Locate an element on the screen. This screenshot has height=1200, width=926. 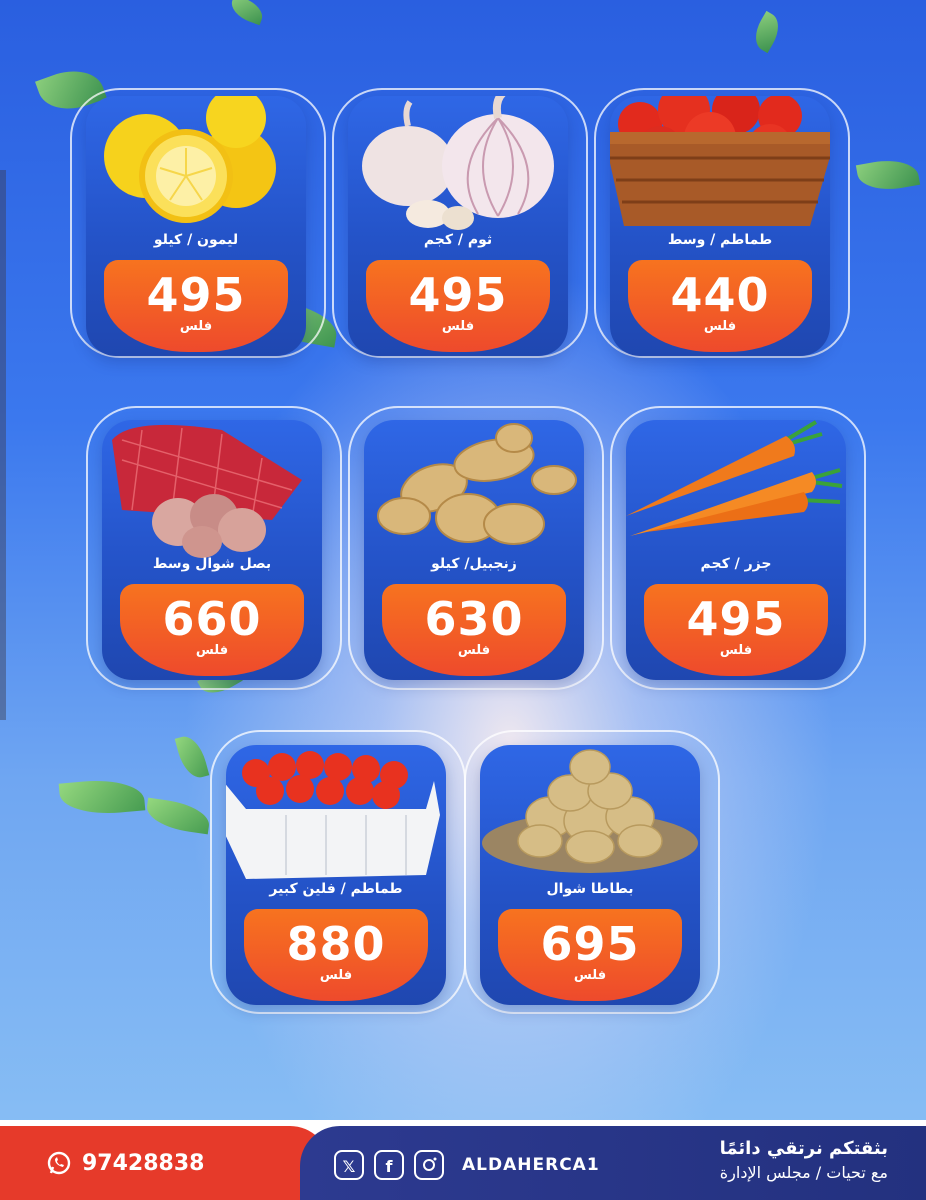
product-name: جزر / كجم is located at coordinates (736, 564).